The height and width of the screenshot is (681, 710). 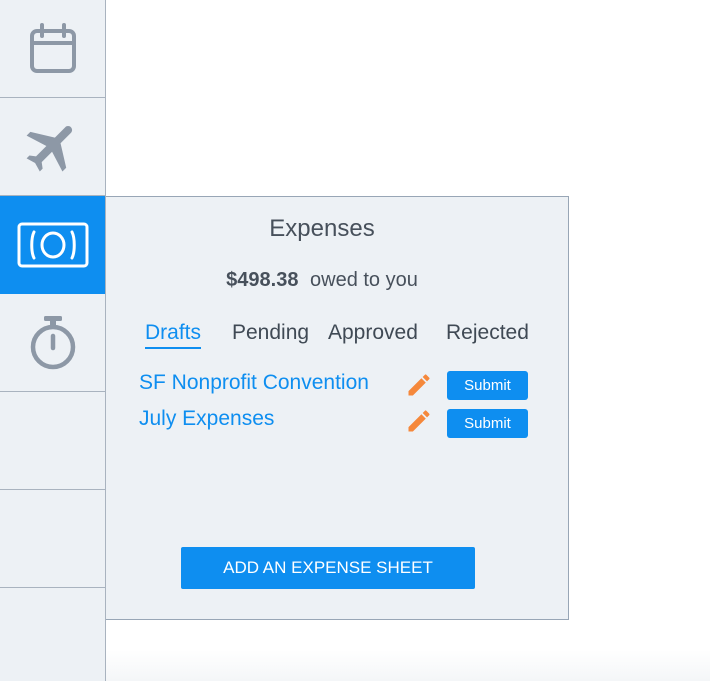 I want to click on owed-amount: $498.38, so click(x=262, y=280).